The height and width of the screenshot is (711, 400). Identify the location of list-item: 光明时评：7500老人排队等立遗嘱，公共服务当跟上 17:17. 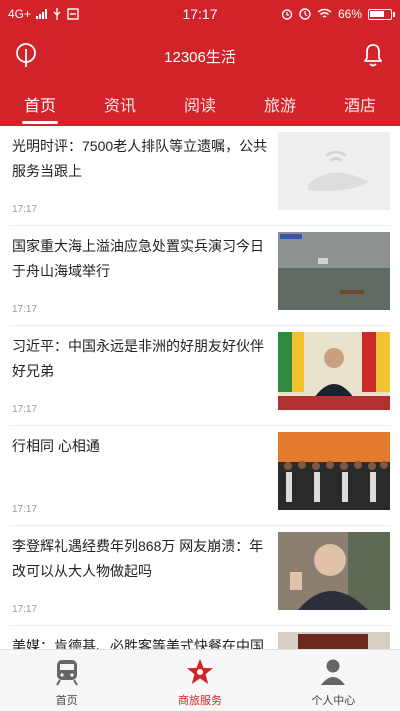
(200, 176).